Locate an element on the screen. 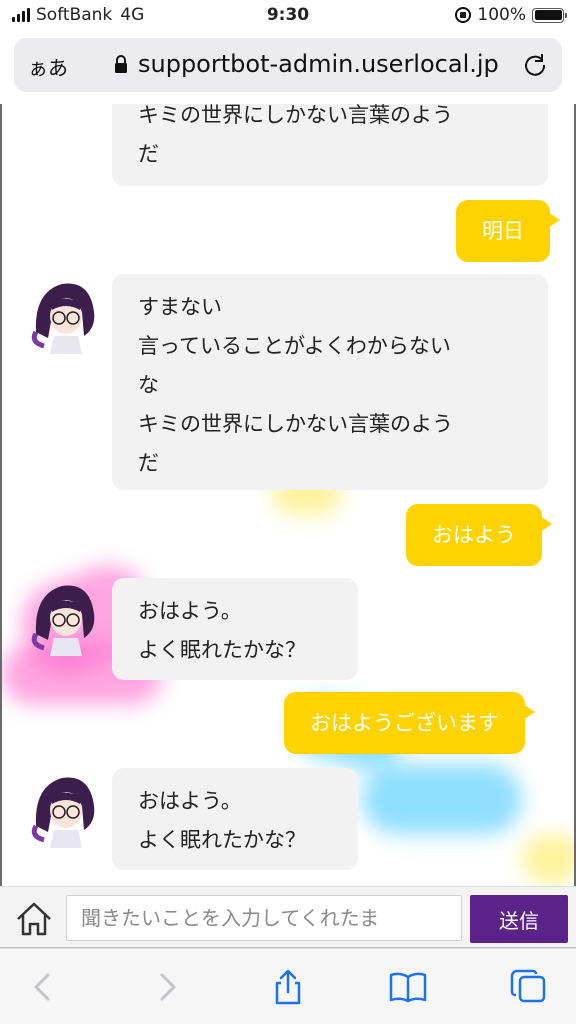 This screenshot has height=1024, width=576. message-input is located at coordinates (264, 918).